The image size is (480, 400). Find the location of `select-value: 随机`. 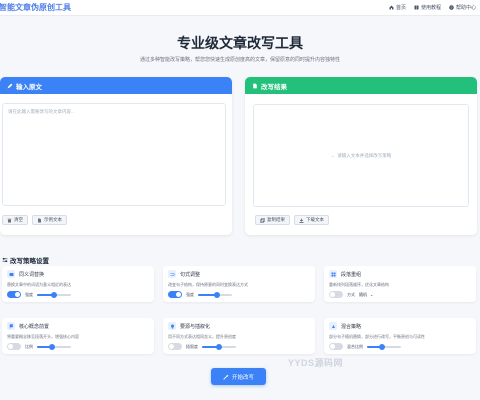

select-value: 随机 is located at coordinates (363, 294).